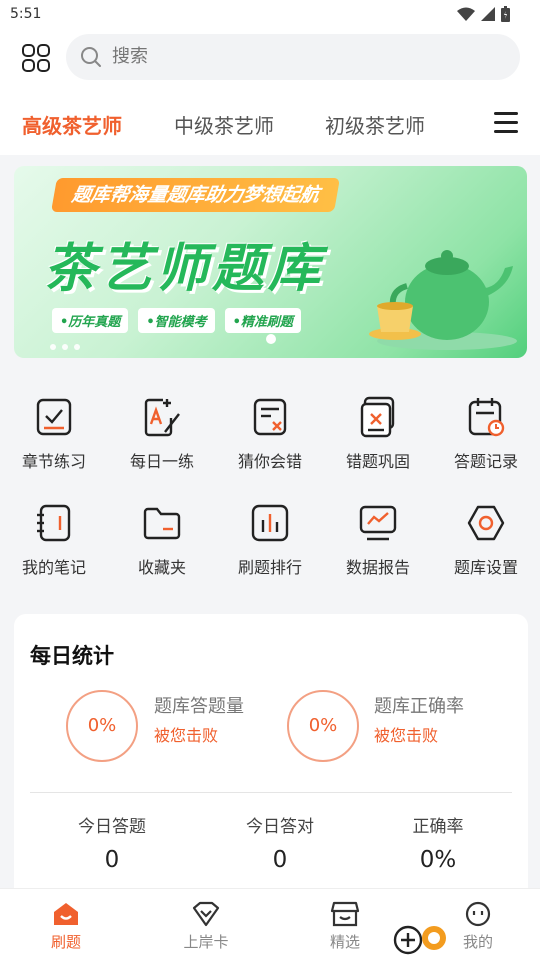 The image size is (540, 960). Describe the element at coordinates (271, 339) in the screenshot. I see `carousel-indicator` at that location.